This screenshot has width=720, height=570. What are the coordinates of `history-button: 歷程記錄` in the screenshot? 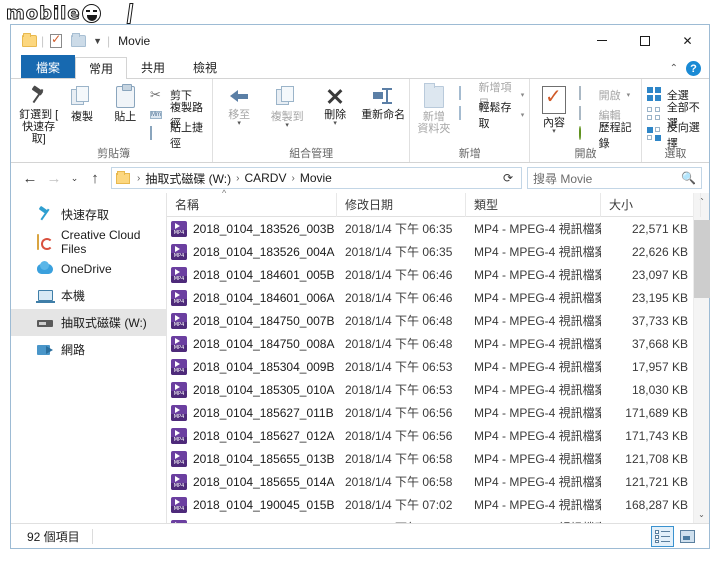 It's located at (607, 136).